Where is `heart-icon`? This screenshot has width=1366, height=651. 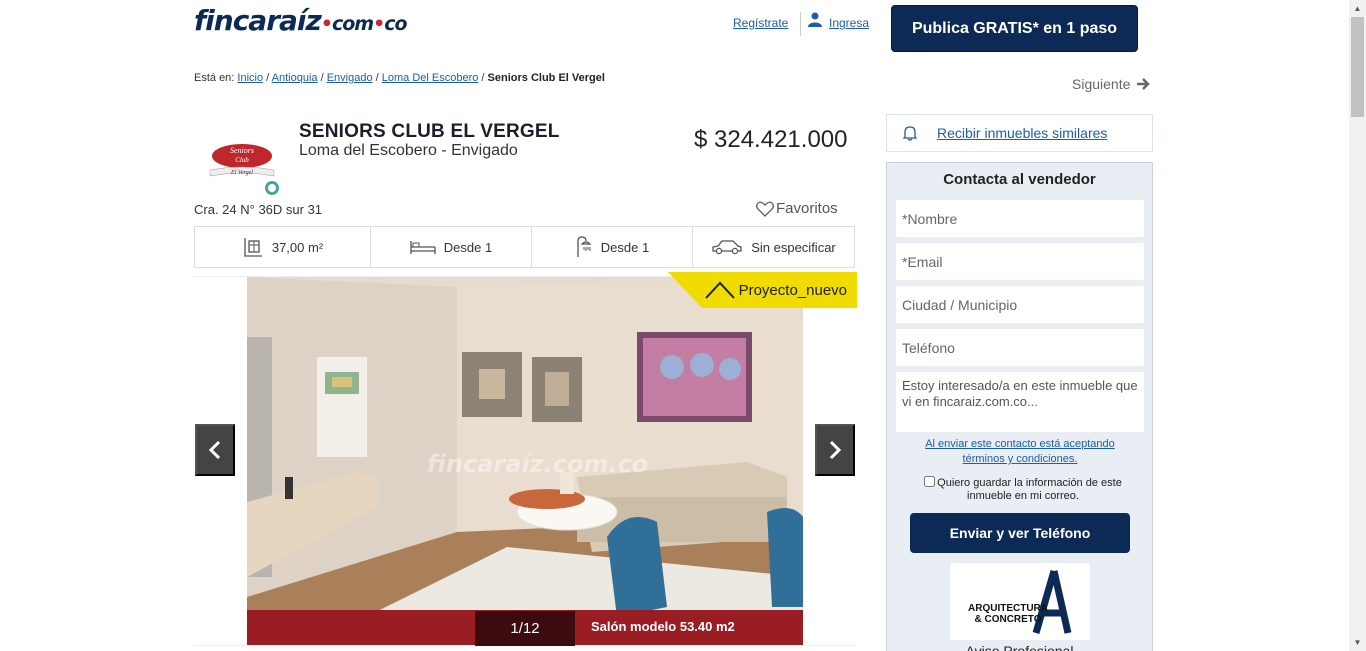
heart-icon is located at coordinates (765, 209).